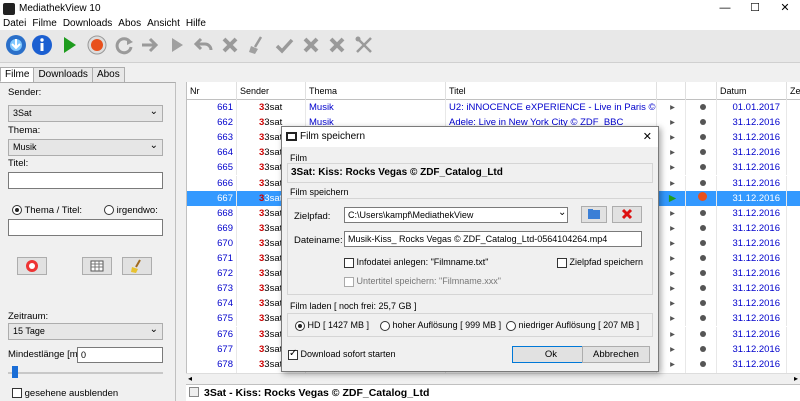 This screenshot has width=800, height=401. I want to click on dialog-close-icon: ✕, so click(647, 136).